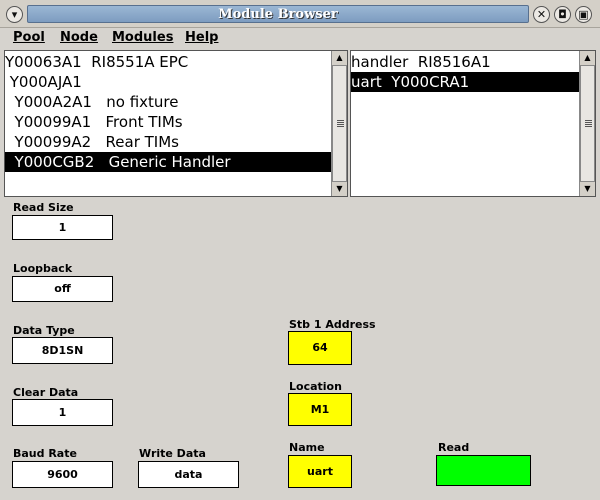  Describe the element at coordinates (465, 82) in the screenshot. I see `list-item-selected: uart Y000CRA1` at that location.